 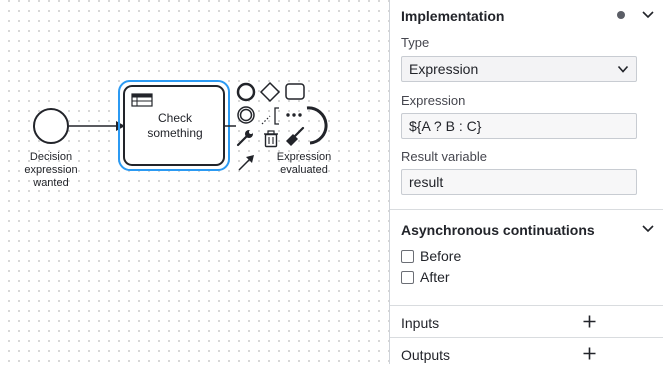 I want to click on implementation-title: Implementation, so click(x=453, y=16).